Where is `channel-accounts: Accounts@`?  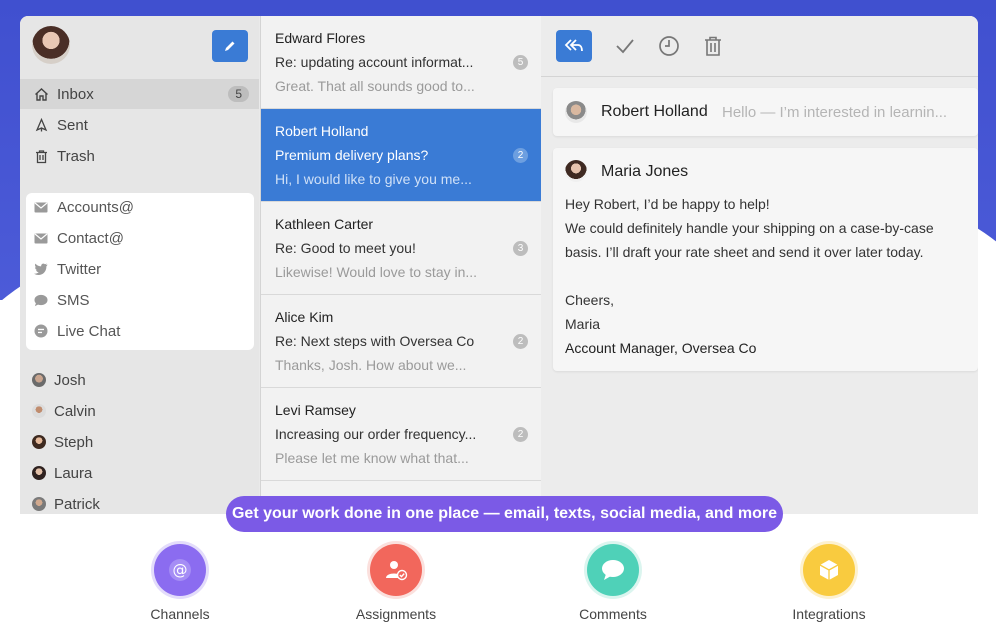 channel-accounts: Accounts@ is located at coordinates (140, 207).